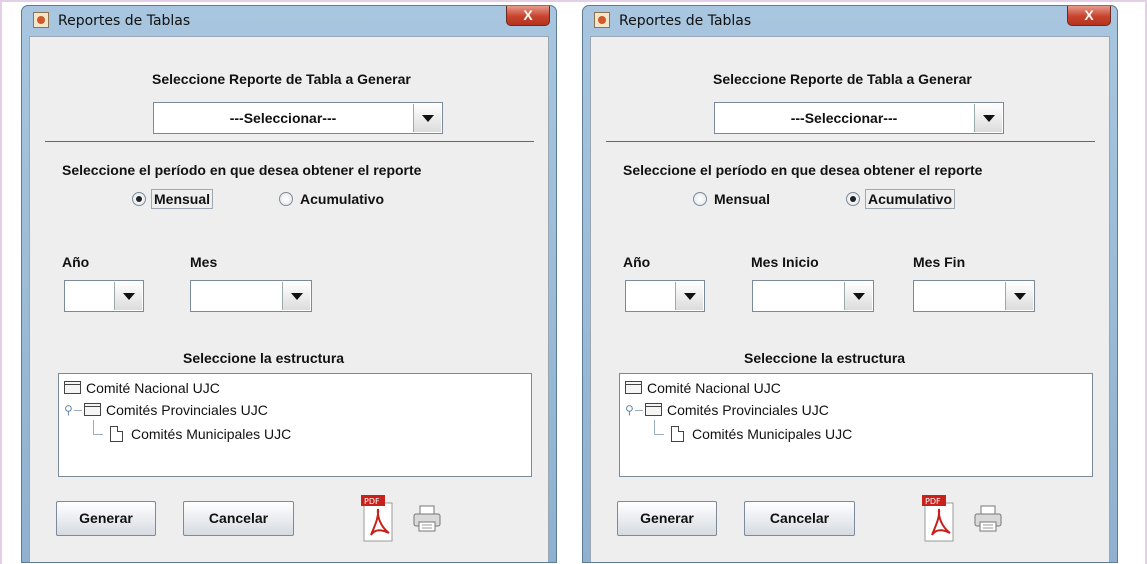 Image resolution: width=1147 pixels, height=564 pixels. What do you see at coordinates (1, 282) in the screenshot?
I see `page-border-left` at bounding box center [1, 282].